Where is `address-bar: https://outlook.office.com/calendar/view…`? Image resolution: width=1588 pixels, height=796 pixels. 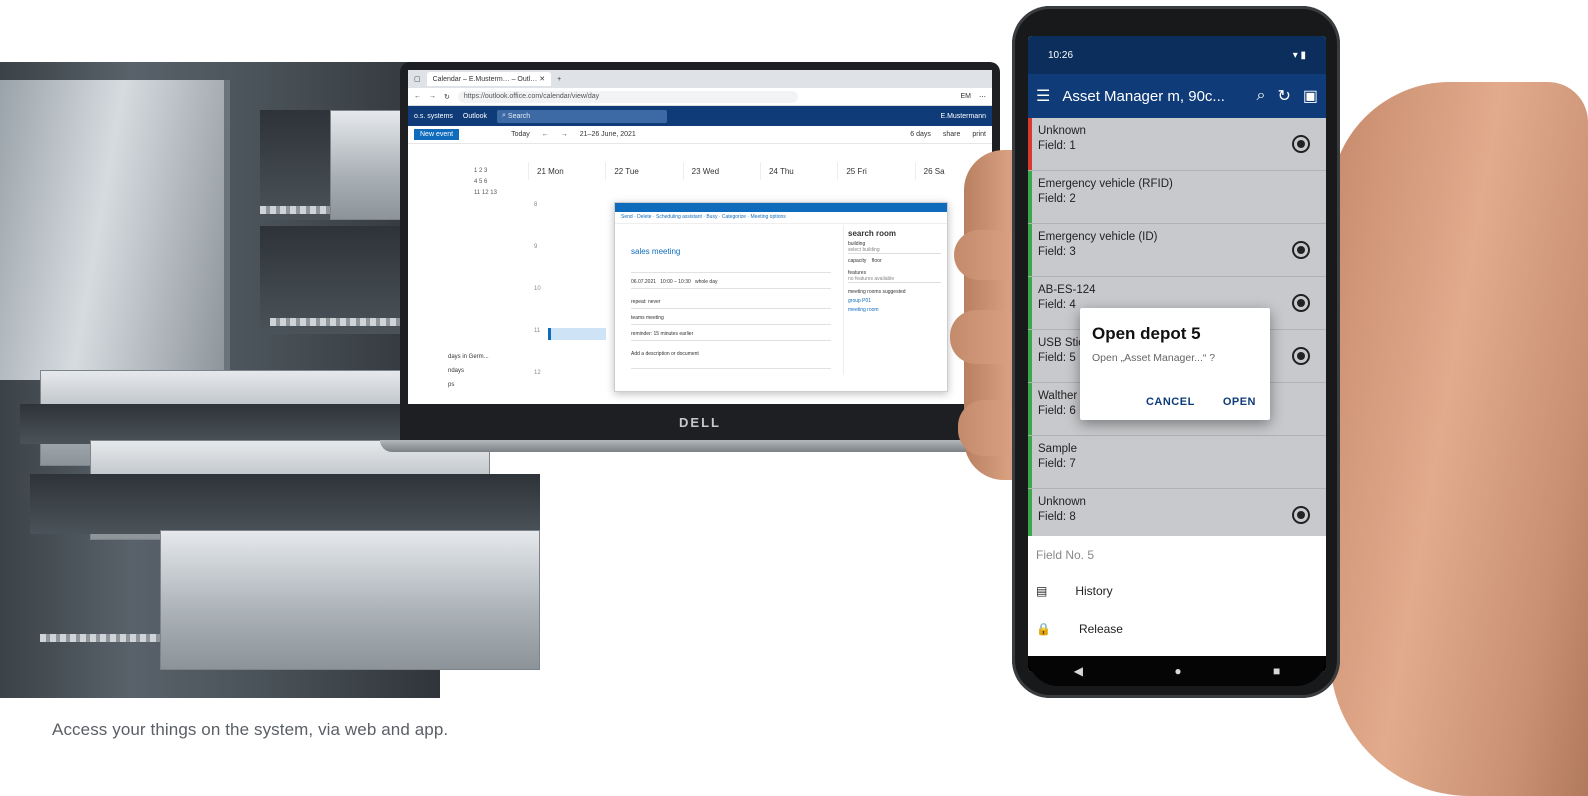
address-bar: https://outlook.office.com/calendar/view… is located at coordinates (627, 96).